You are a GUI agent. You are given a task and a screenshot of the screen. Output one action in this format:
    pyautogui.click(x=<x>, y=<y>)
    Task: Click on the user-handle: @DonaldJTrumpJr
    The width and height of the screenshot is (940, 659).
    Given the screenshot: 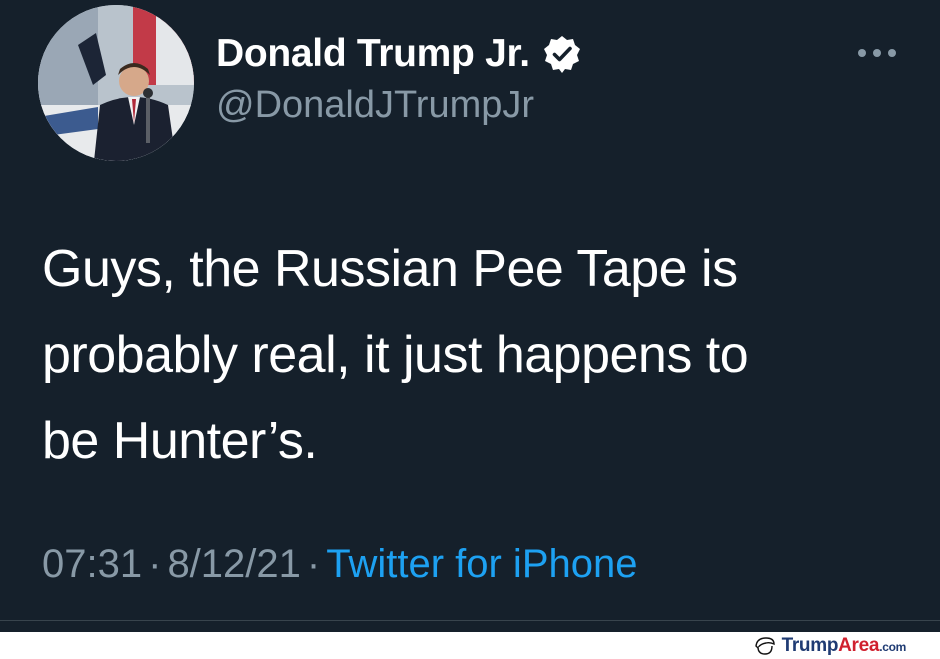 What is the action you would take?
    pyautogui.click(x=375, y=105)
    